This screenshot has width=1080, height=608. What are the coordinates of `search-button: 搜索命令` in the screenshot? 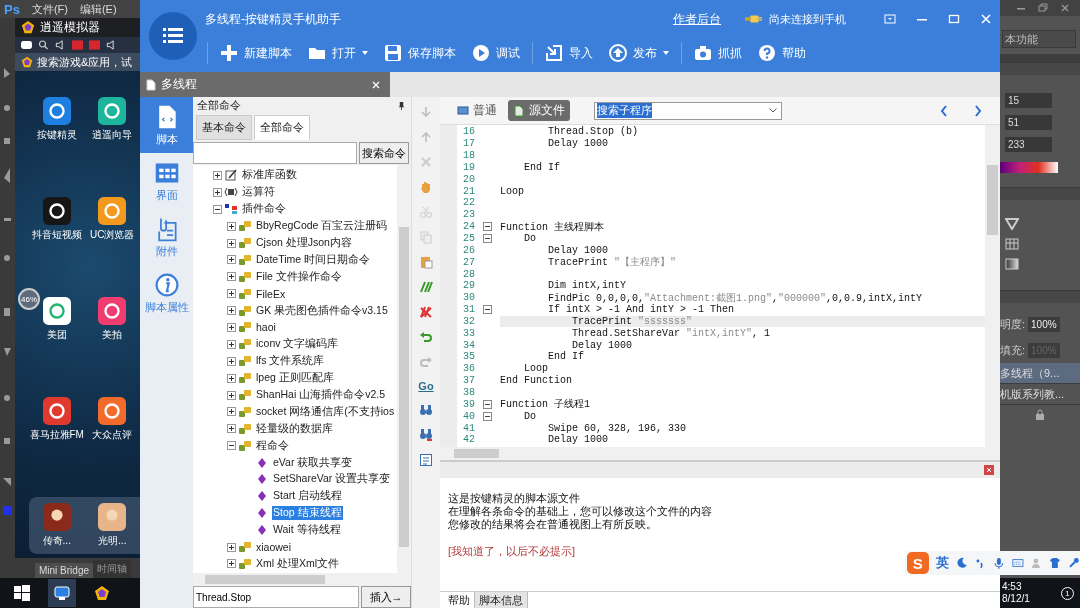 It's located at (384, 153).